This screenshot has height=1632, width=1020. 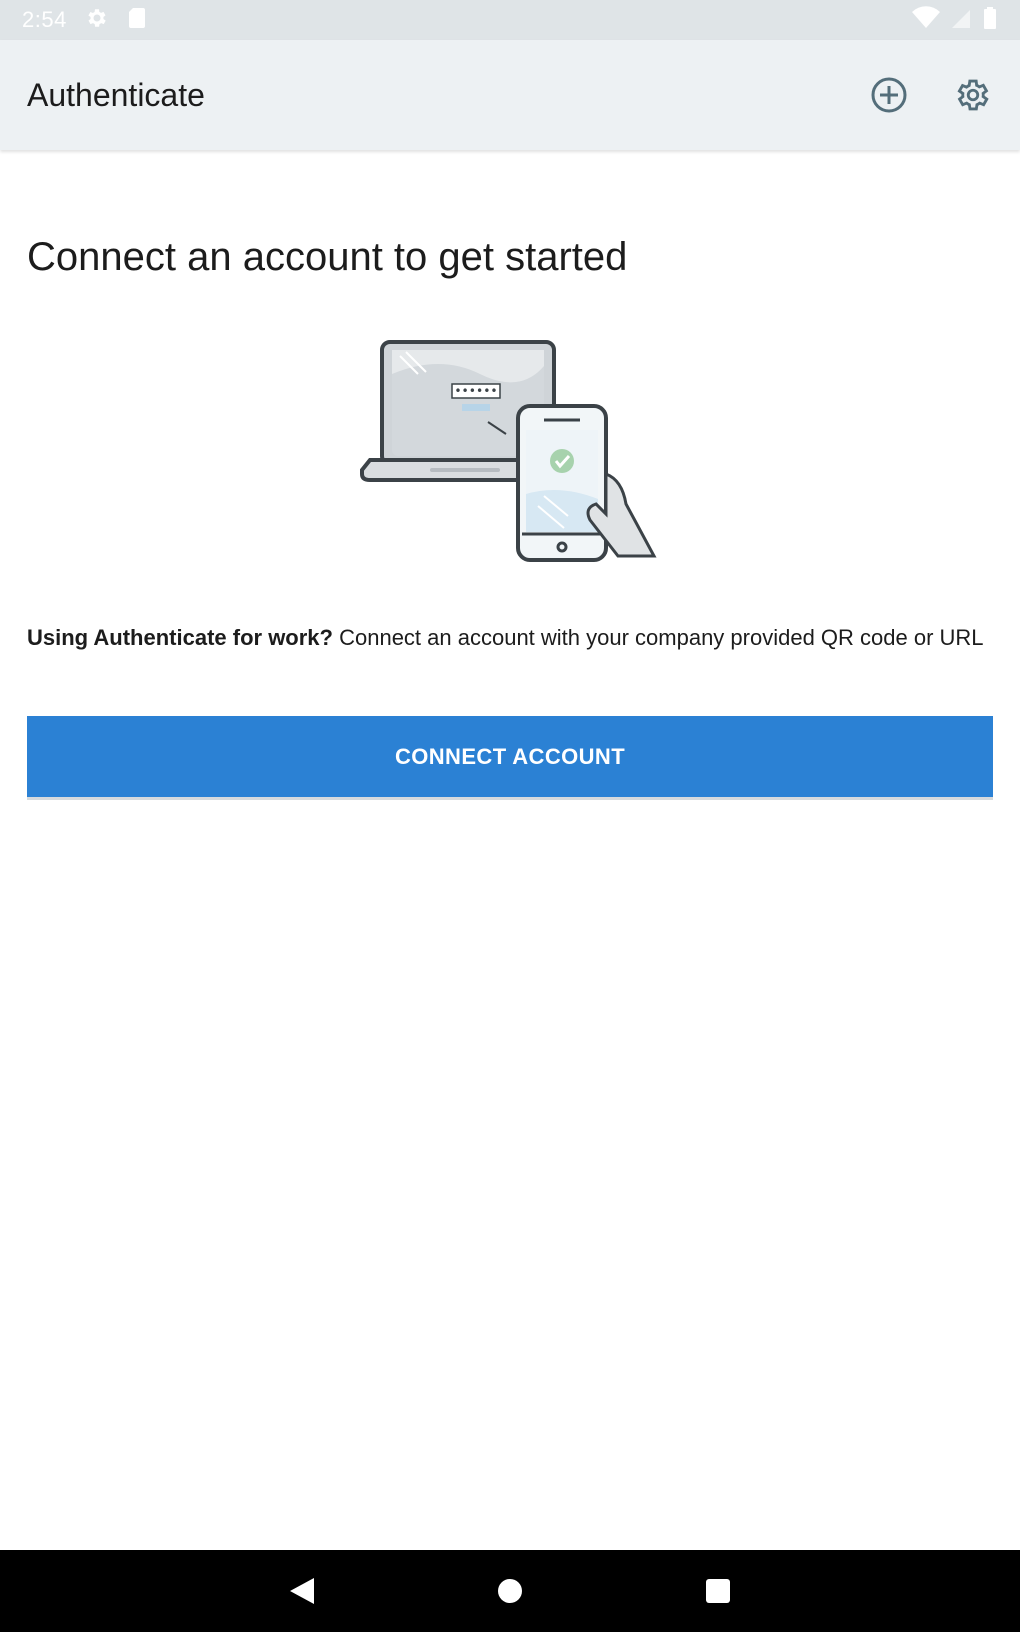 I want to click on system-nav-bar, so click(x=510, y=1591).